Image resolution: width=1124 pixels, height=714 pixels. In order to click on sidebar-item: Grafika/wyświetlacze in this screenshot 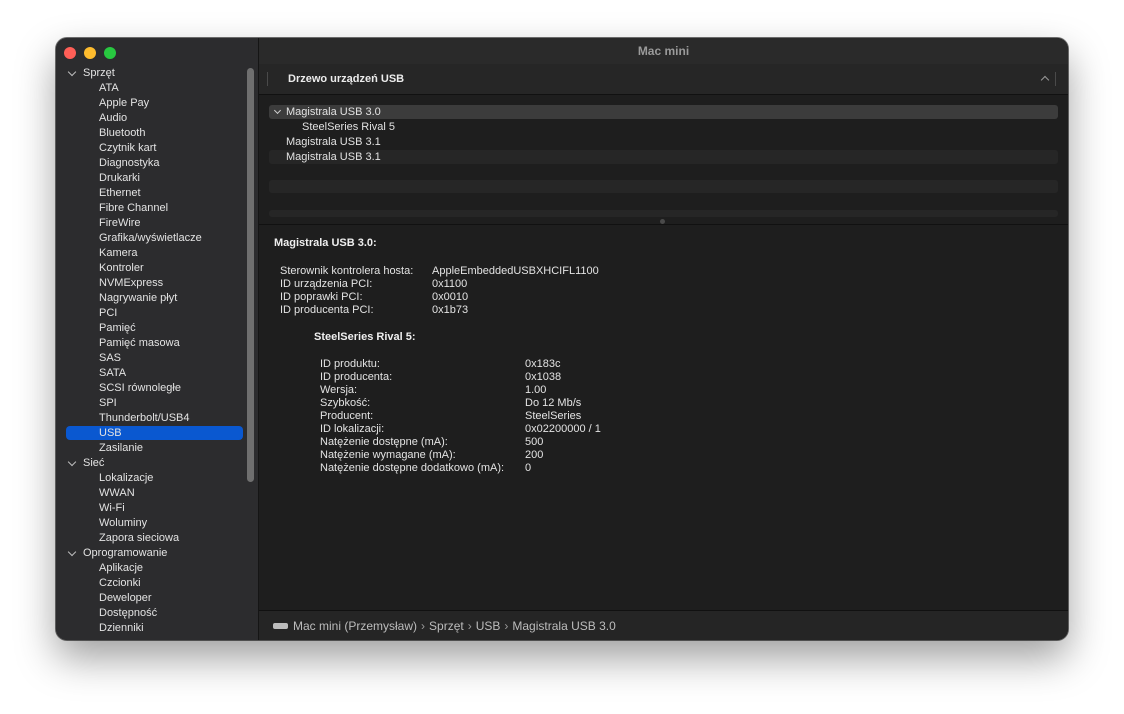, I will do `click(151, 238)`.